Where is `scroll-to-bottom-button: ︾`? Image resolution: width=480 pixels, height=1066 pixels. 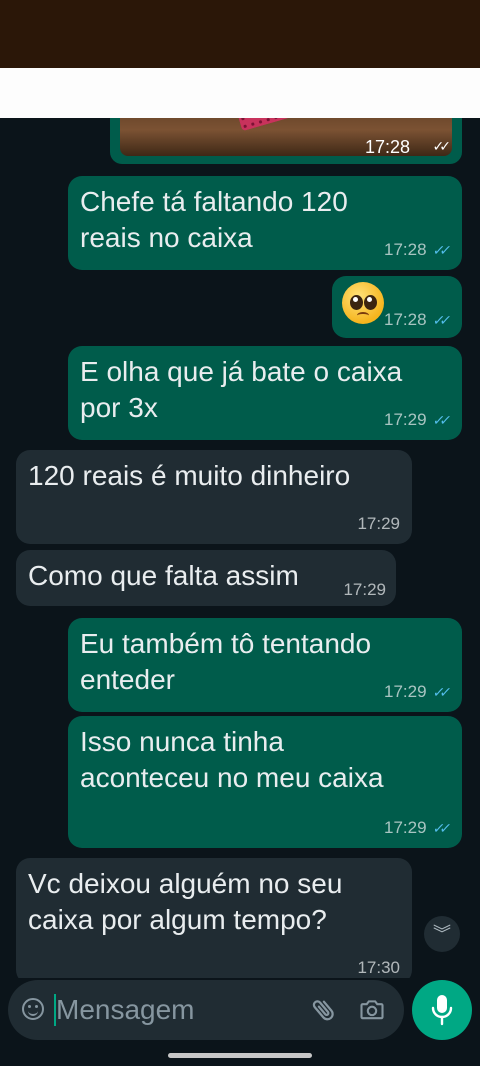
scroll-to-bottom-button: ︾ is located at coordinates (442, 934).